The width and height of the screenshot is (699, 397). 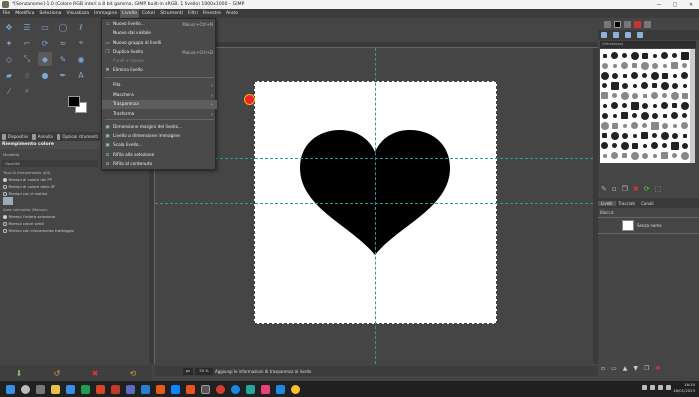 What do you see at coordinates (45, 75) in the screenshot?
I see `dodge-tool-icon: ●` at bounding box center [45, 75].